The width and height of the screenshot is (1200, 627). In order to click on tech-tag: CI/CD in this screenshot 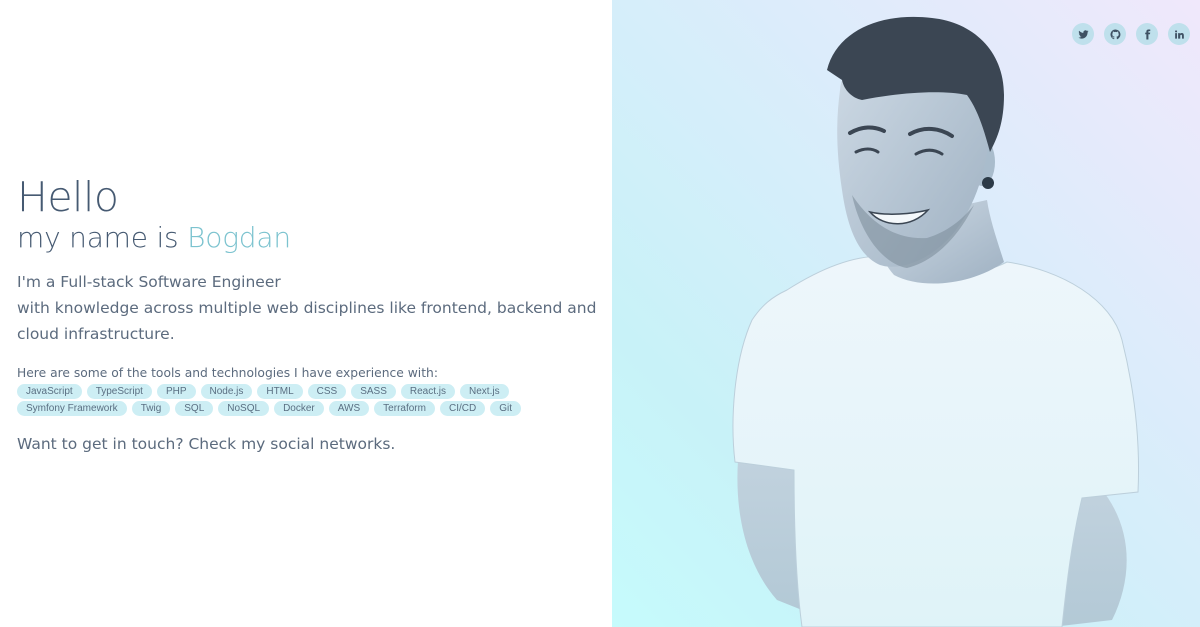, I will do `click(462, 408)`.